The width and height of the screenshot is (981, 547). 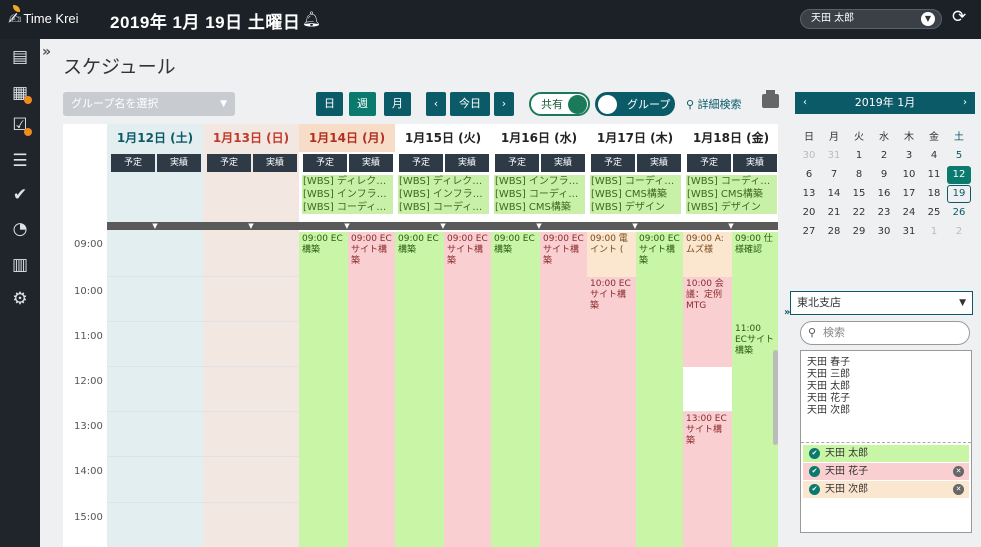 What do you see at coordinates (809, 194) in the screenshot?
I see `calendar-day: 13` at bounding box center [809, 194].